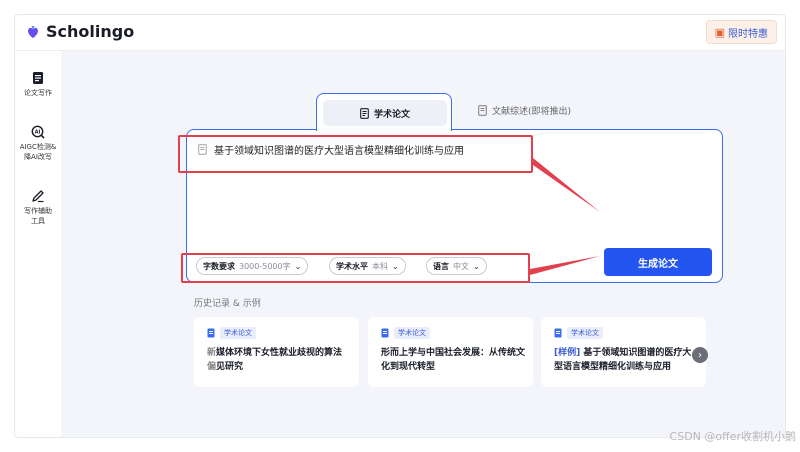 This screenshot has width=800, height=452. Describe the element at coordinates (700, 355) in the screenshot. I see `chevron-right-icon: ›` at that location.